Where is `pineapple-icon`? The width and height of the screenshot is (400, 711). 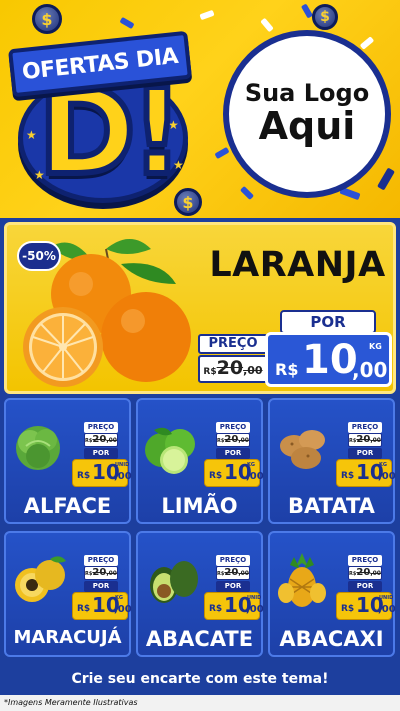
pineapple-icon is located at coordinates (302, 580).